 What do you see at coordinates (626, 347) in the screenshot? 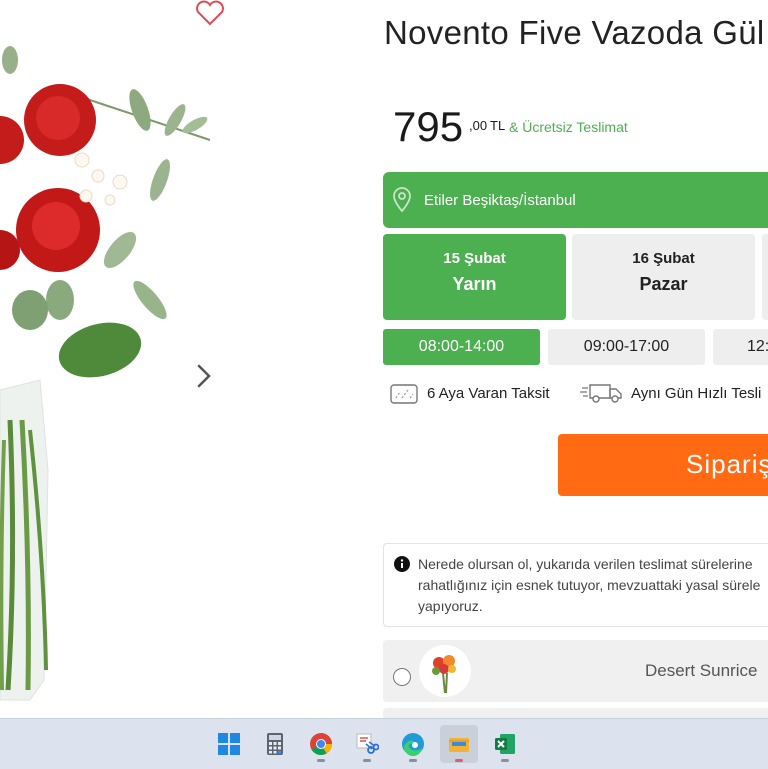
I see `time-slot-09-17: 09:00-17:00` at bounding box center [626, 347].